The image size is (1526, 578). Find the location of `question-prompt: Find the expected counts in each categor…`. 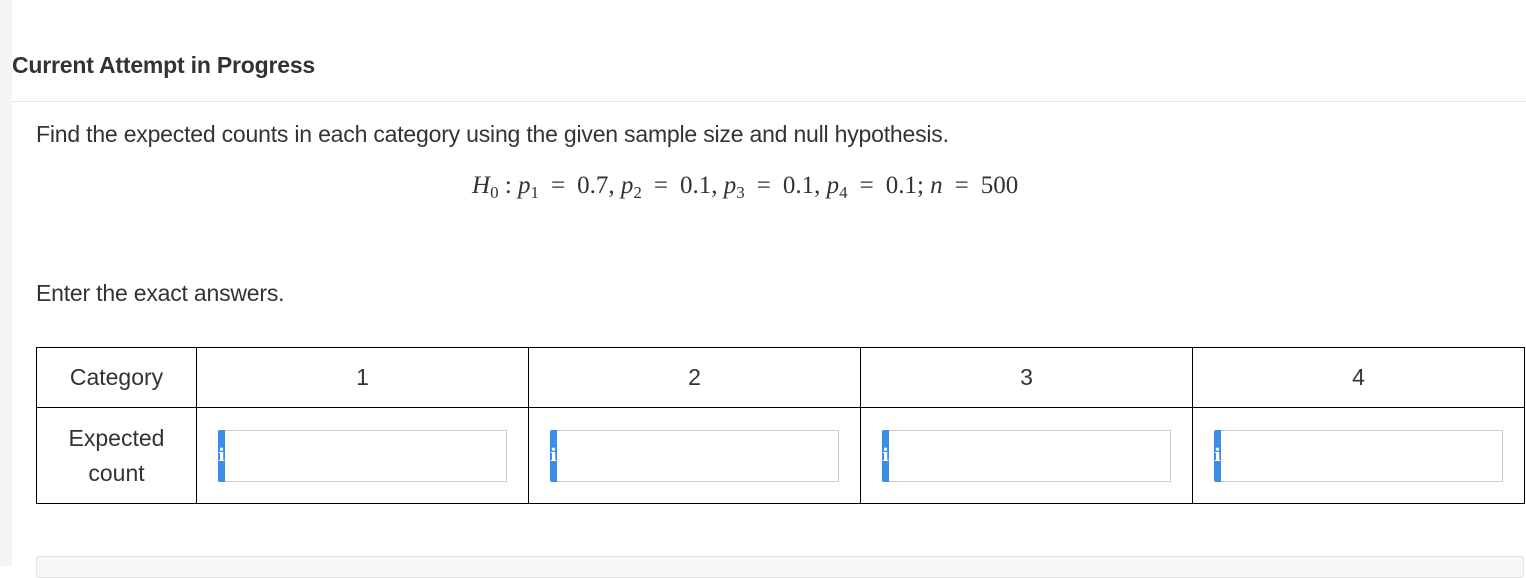

question-prompt: Find the expected counts in each categor… is located at coordinates (492, 134).